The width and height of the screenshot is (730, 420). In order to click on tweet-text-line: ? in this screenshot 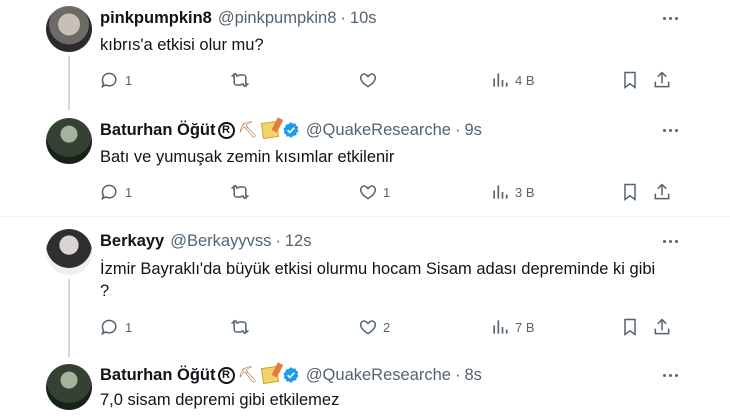, I will do `click(105, 291)`.